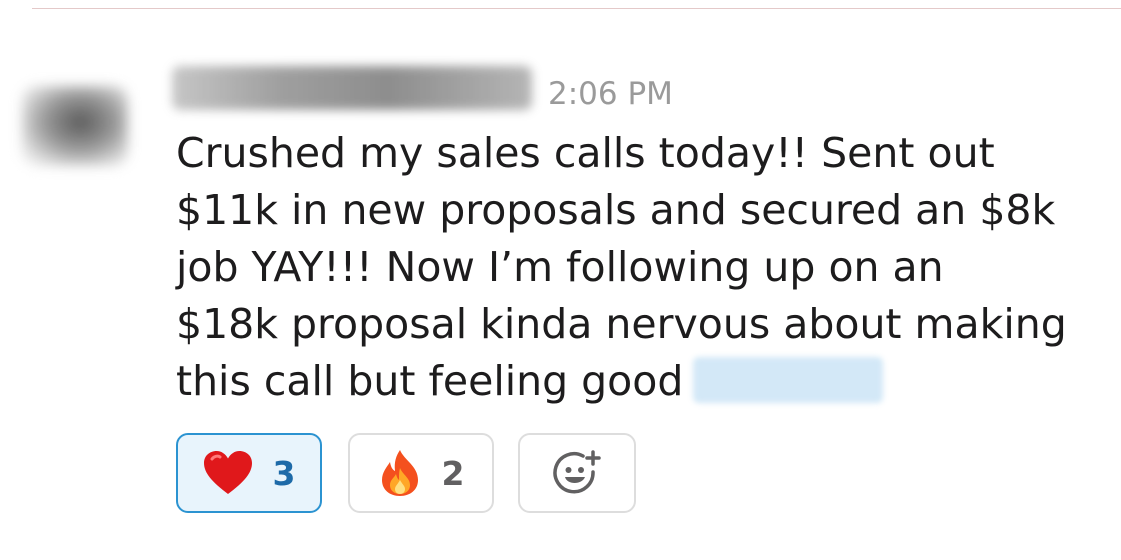 Image resolution: width=1121 pixels, height=560 pixels. Describe the element at coordinates (616, 210) in the screenshot. I see `message-line: $11k in new proposals and secured an $8k` at that location.